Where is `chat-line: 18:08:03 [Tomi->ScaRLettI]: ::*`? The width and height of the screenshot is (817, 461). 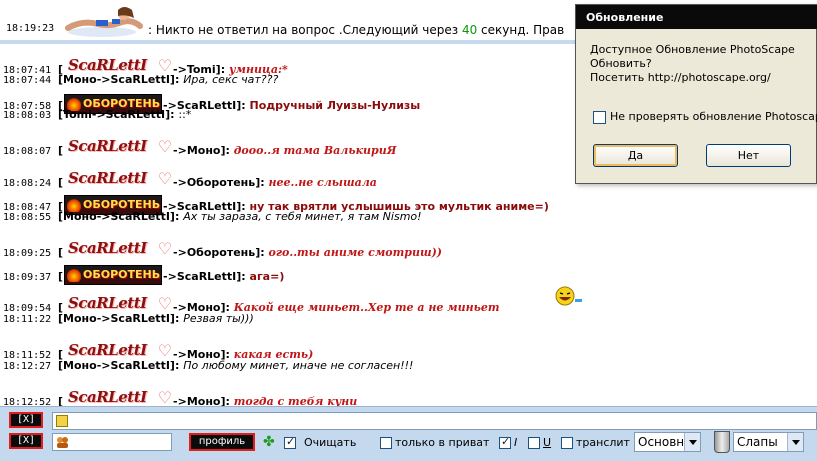
chat-line: 18:08:03 [Tomi->ScaRLettI]: ::* is located at coordinates (95, 115).